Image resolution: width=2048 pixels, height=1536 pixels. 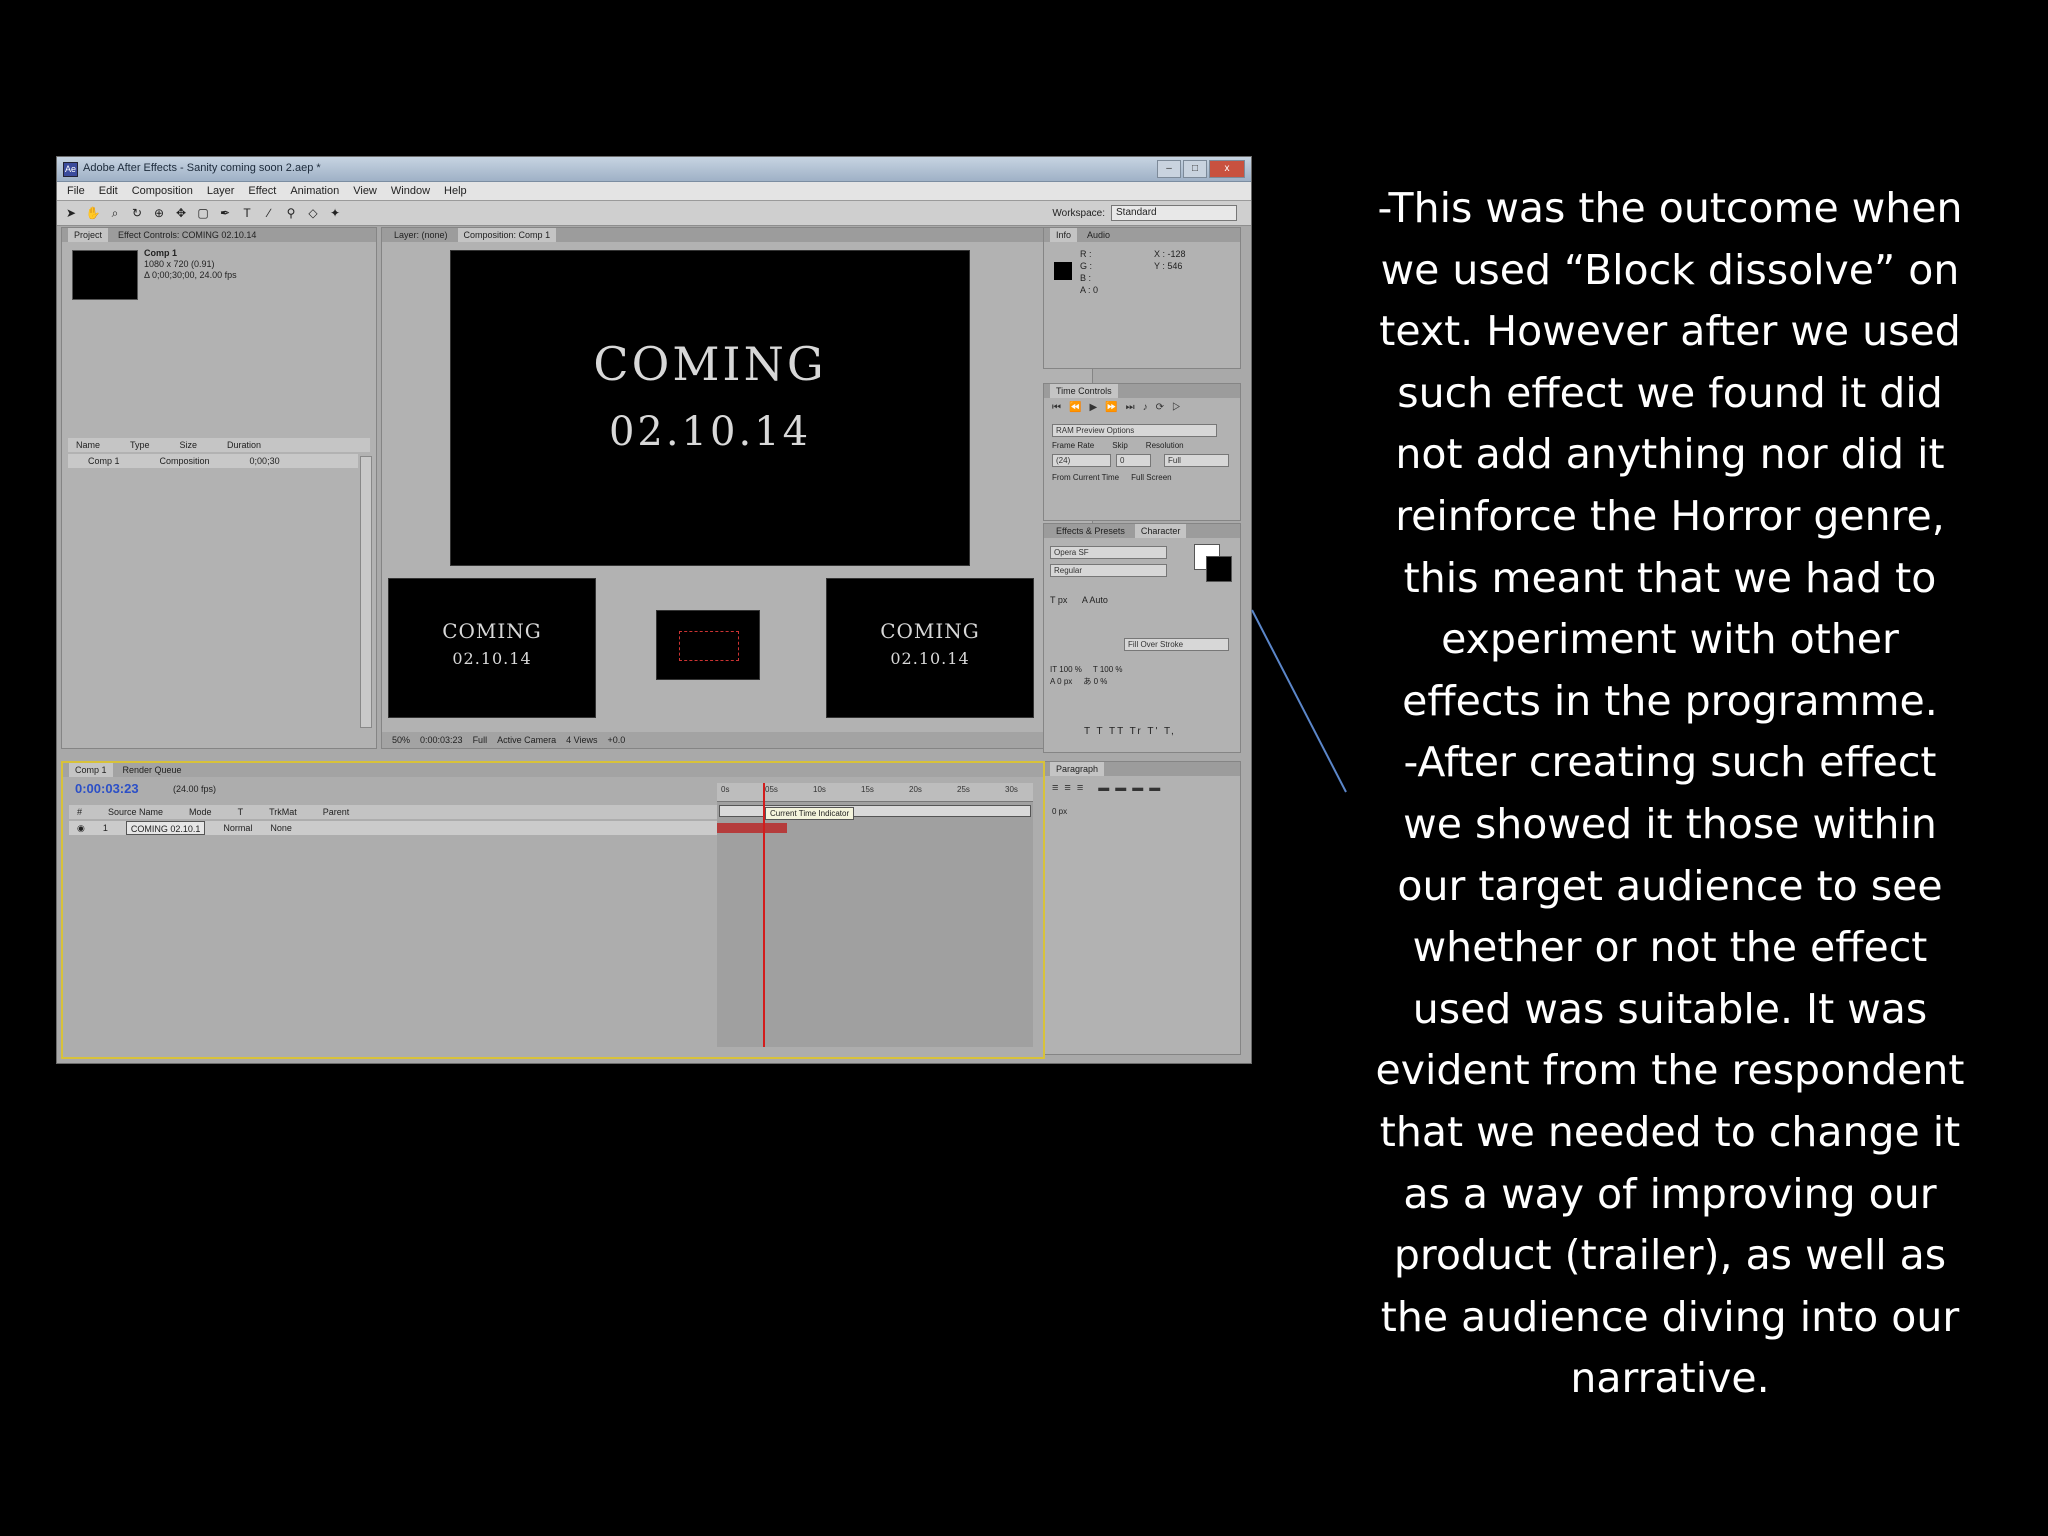 I want to click on menu-edit: Edit, so click(x=108, y=191).